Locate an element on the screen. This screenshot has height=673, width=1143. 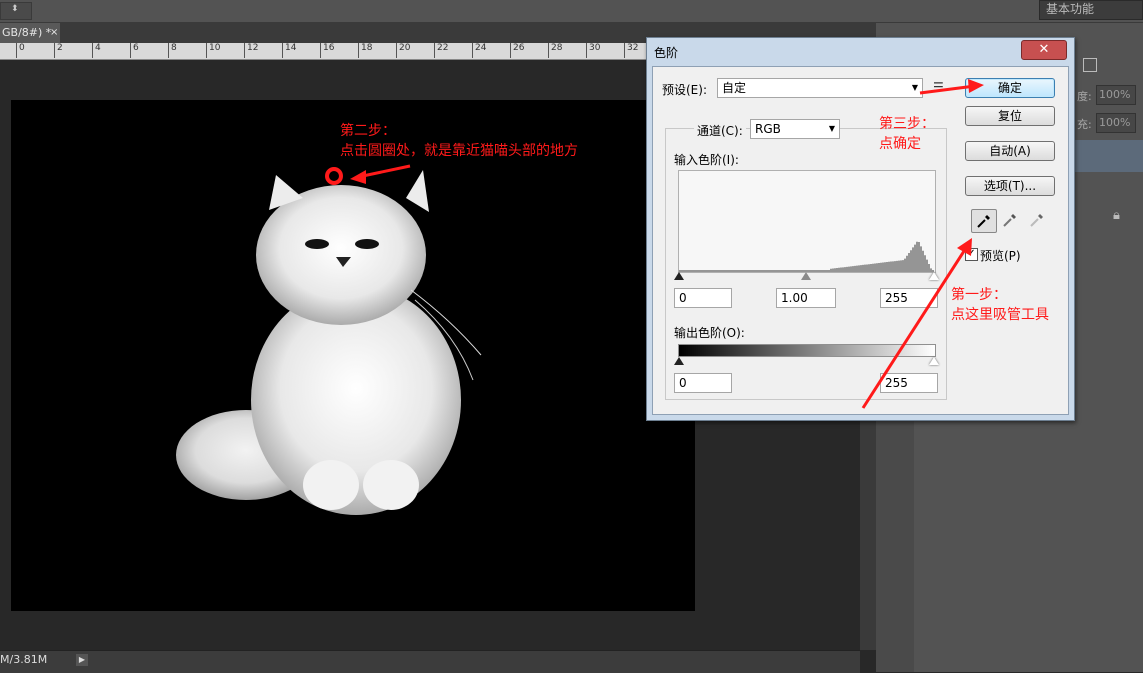
step3-text: 点确定 is located at coordinates (900, 144).